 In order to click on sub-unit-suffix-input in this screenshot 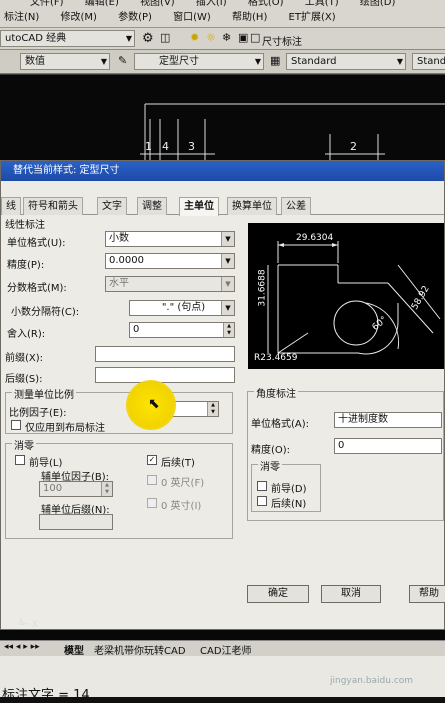, I will do `click(76, 522)`.